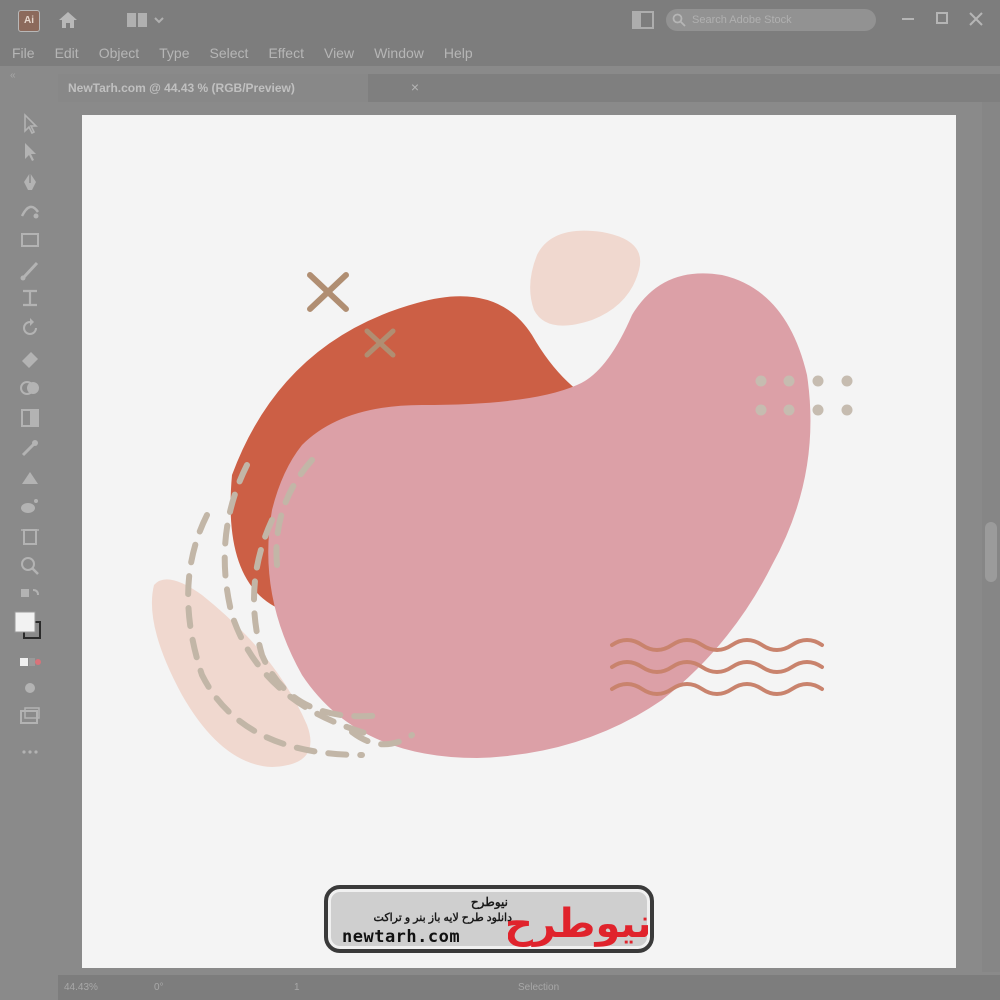 This screenshot has height=1000, width=1000. What do you see at coordinates (213, 88) in the screenshot?
I see `document-tab: NewTarh.com @ 44.43 % (RGB/Preview)` at bounding box center [213, 88].